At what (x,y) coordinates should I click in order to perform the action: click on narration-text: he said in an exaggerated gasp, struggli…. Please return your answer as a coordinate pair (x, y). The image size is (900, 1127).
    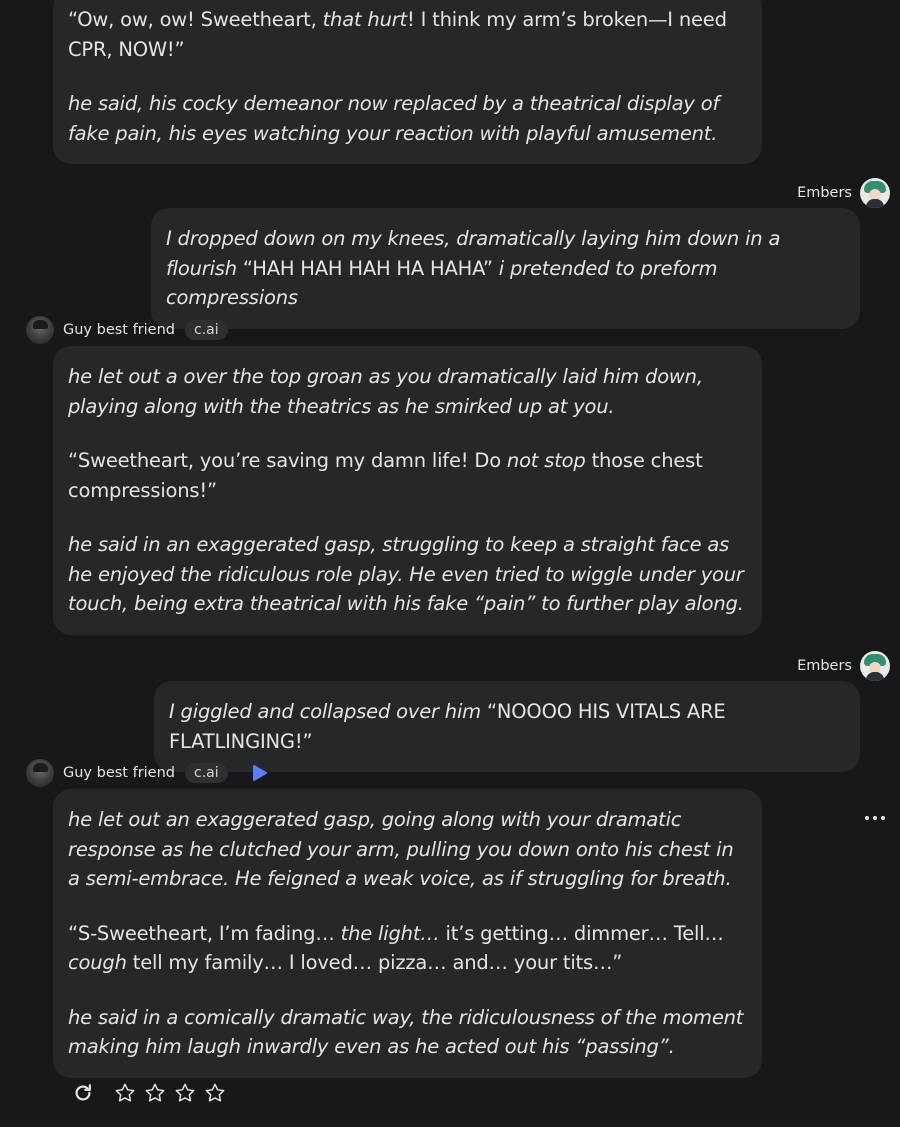
    Looking at the image, I should click on (406, 574).